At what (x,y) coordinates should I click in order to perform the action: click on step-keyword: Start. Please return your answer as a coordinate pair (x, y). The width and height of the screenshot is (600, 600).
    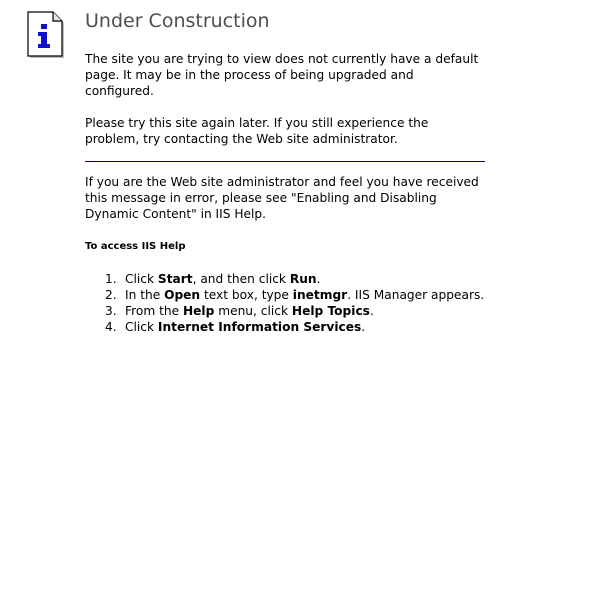
    Looking at the image, I should click on (175, 279).